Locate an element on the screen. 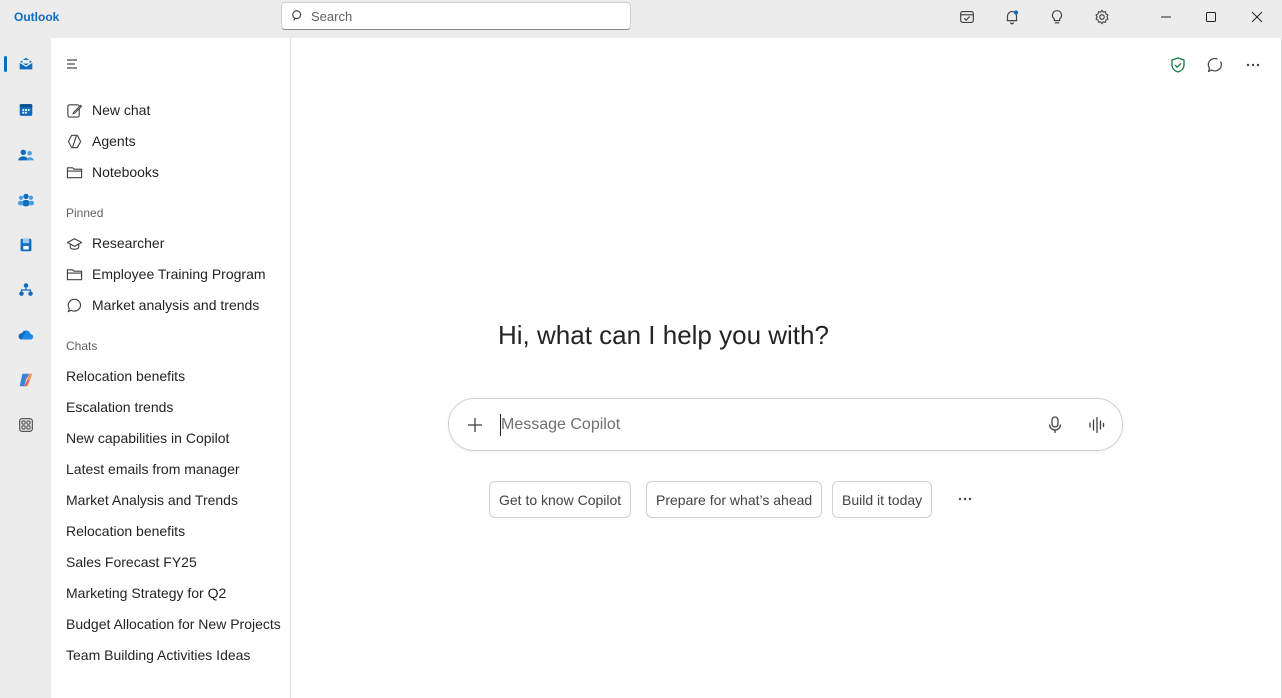 This screenshot has height=698, width=1282. add-attachment-icon is located at coordinates (475, 425).